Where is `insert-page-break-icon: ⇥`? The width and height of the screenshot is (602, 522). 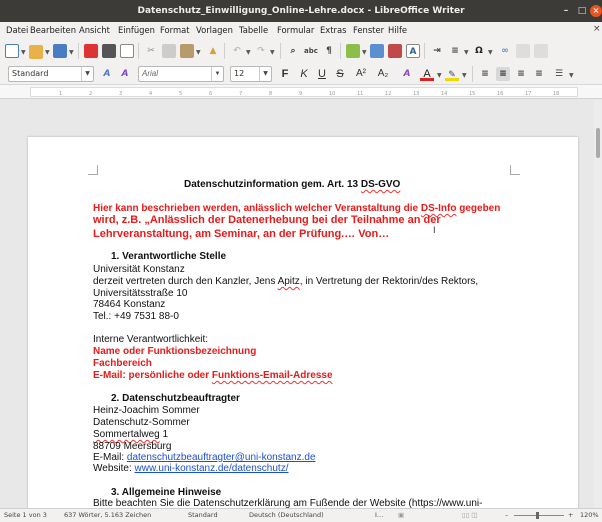
insert-page-break-icon: ⇥ is located at coordinates (437, 51).